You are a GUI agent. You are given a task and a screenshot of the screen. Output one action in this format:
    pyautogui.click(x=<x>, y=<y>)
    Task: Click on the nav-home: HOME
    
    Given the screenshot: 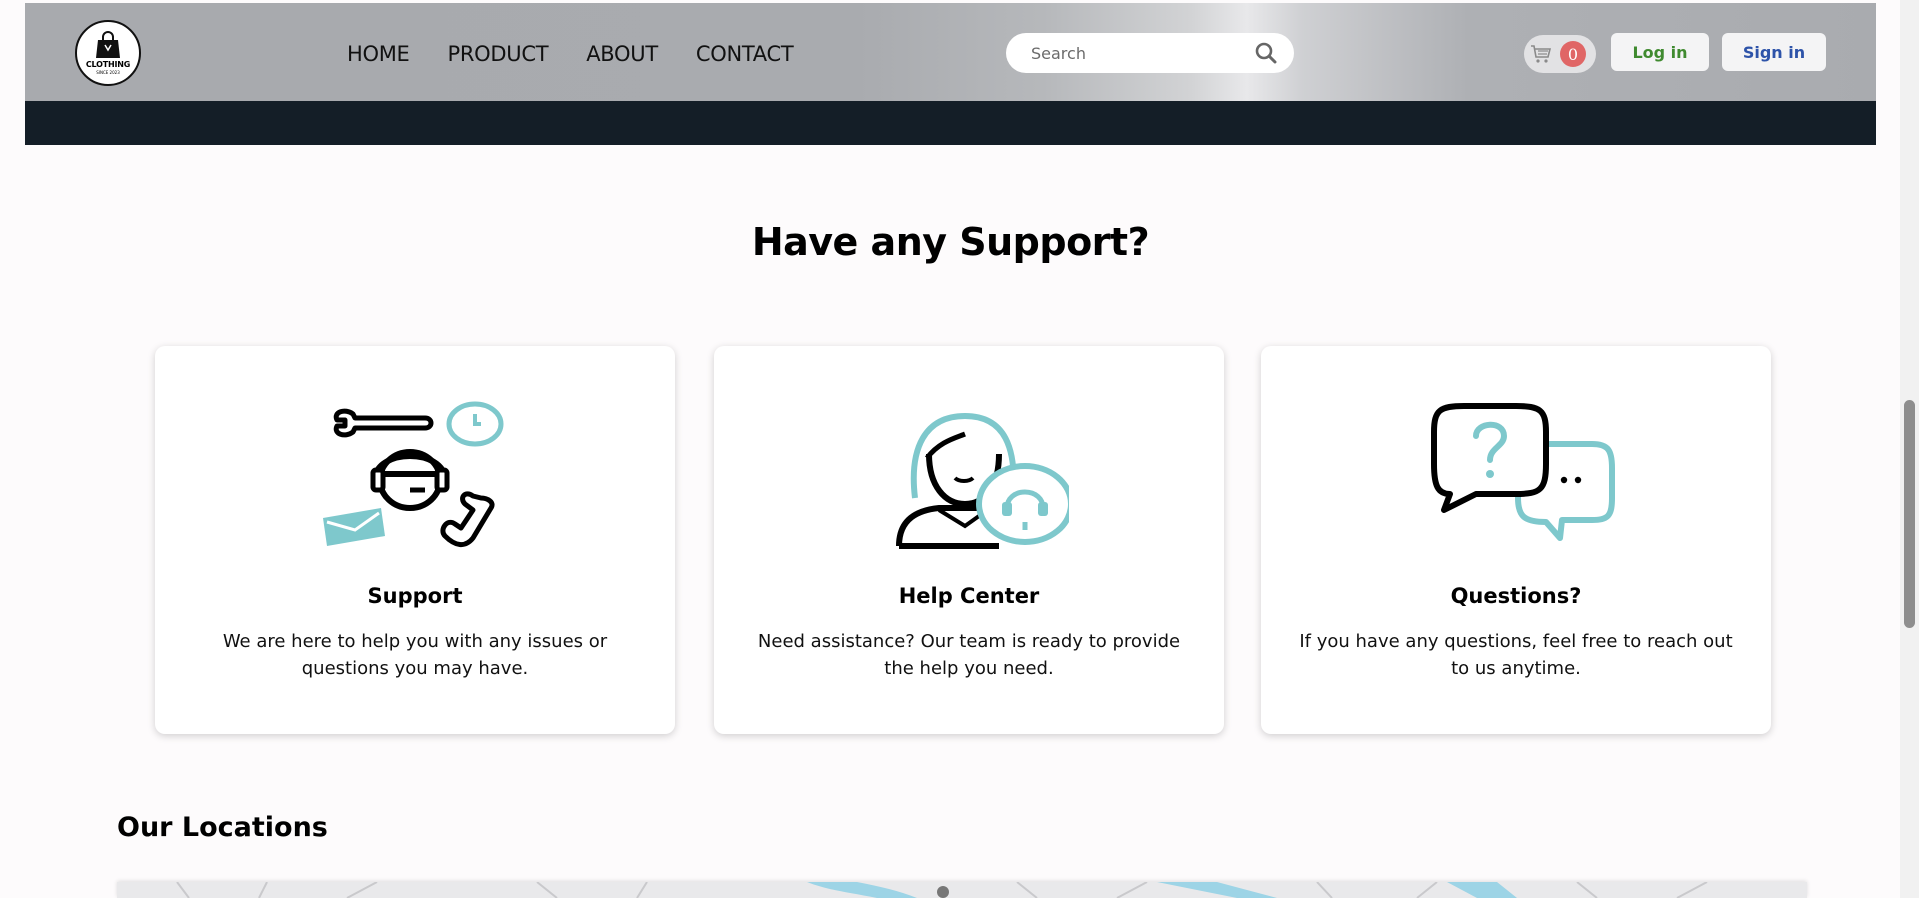 What is the action you would take?
    pyautogui.click(x=378, y=54)
    